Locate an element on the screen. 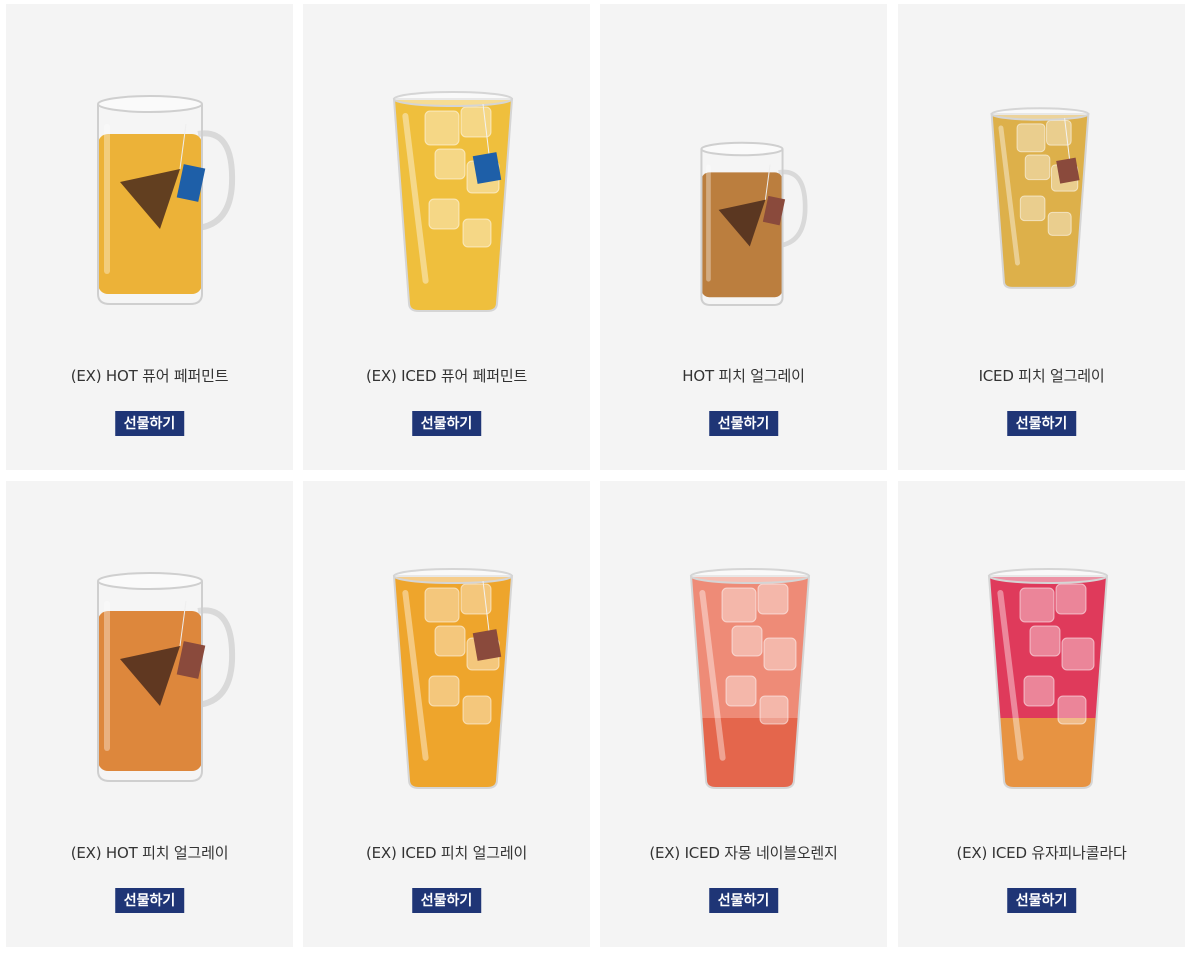 This screenshot has width=1192, height=955. product-card: (EX) HOT 피치 얼그레이선물하기 is located at coordinates (149, 714).